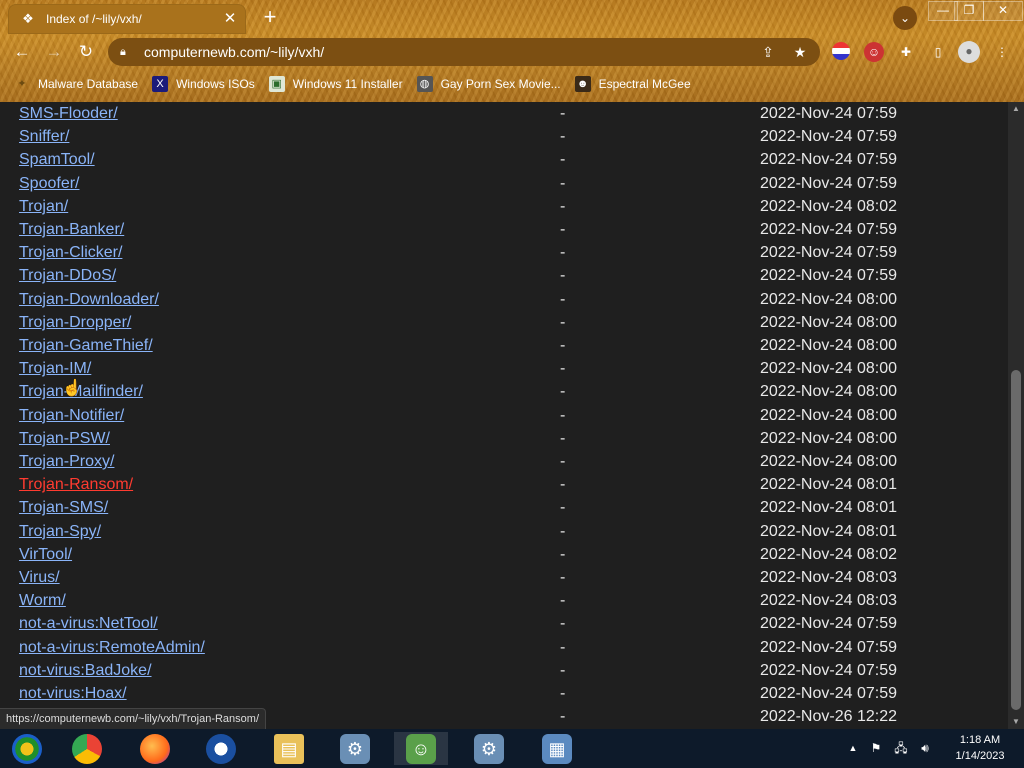 This screenshot has width=1024, height=768. I want to click on directory-link: Trojan-Spy/, so click(60, 532).